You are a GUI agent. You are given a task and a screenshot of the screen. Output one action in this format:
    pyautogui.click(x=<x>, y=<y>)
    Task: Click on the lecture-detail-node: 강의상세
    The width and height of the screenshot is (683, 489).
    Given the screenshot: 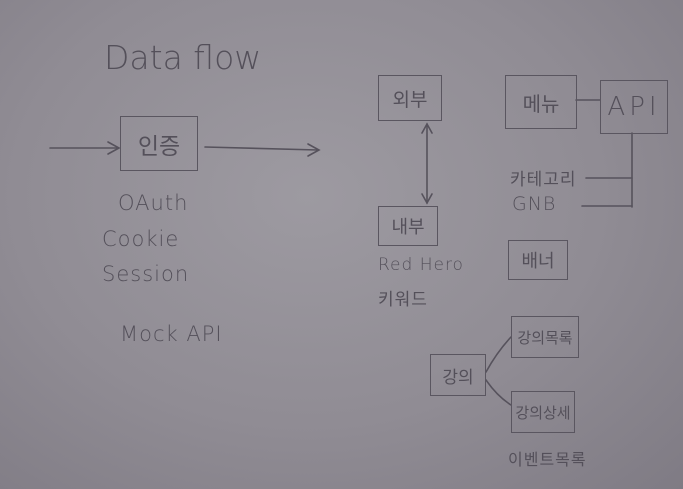 What is the action you would take?
    pyautogui.click(x=543, y=412)
    